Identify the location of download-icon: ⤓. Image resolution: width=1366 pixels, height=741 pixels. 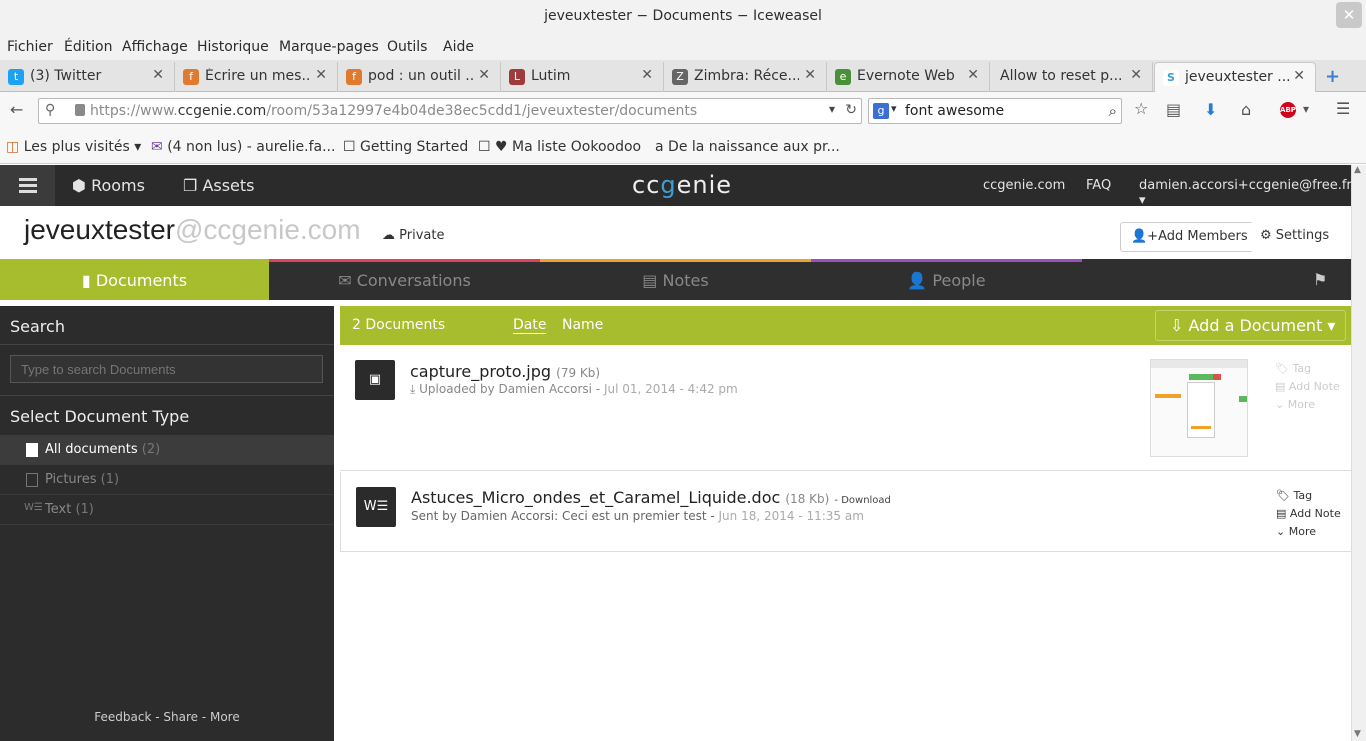
(412, 389).